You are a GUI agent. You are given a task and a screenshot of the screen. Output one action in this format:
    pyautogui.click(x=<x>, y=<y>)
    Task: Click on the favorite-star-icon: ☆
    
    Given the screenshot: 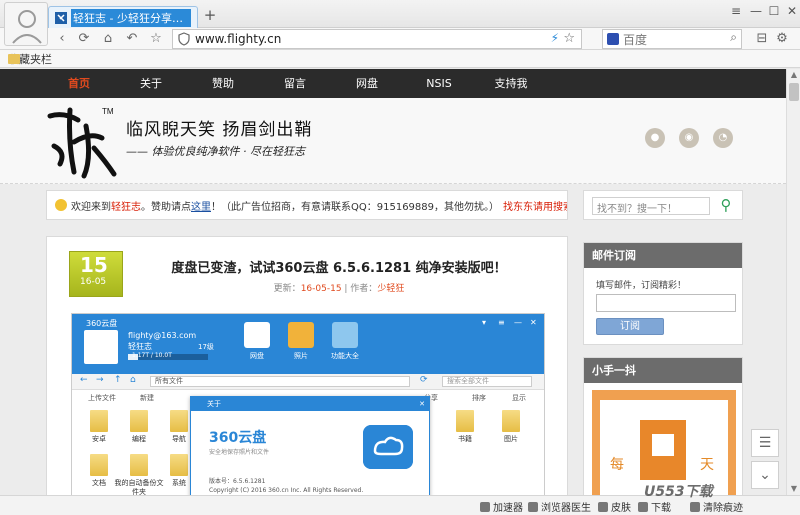 What is the action you would take?
    pyautogui.click(x=156, y=39)
    